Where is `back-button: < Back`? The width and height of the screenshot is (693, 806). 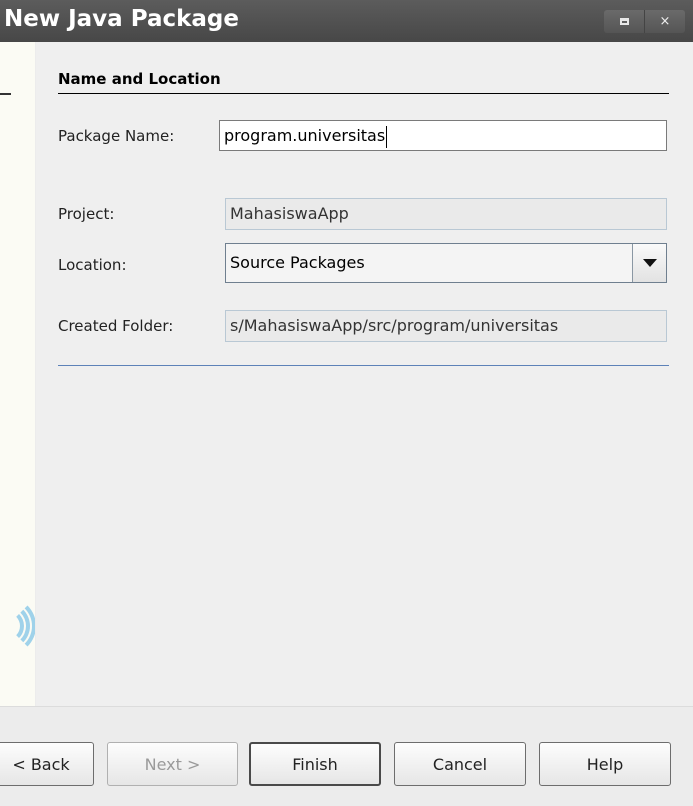
back-button: < Back is located at coordinates (47, 764).